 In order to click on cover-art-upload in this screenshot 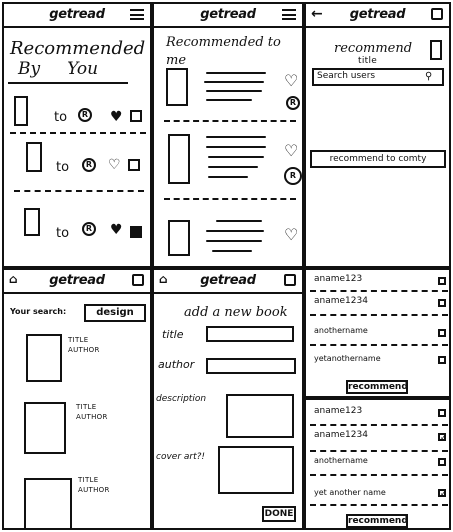, I will do `click(256, 470)`.